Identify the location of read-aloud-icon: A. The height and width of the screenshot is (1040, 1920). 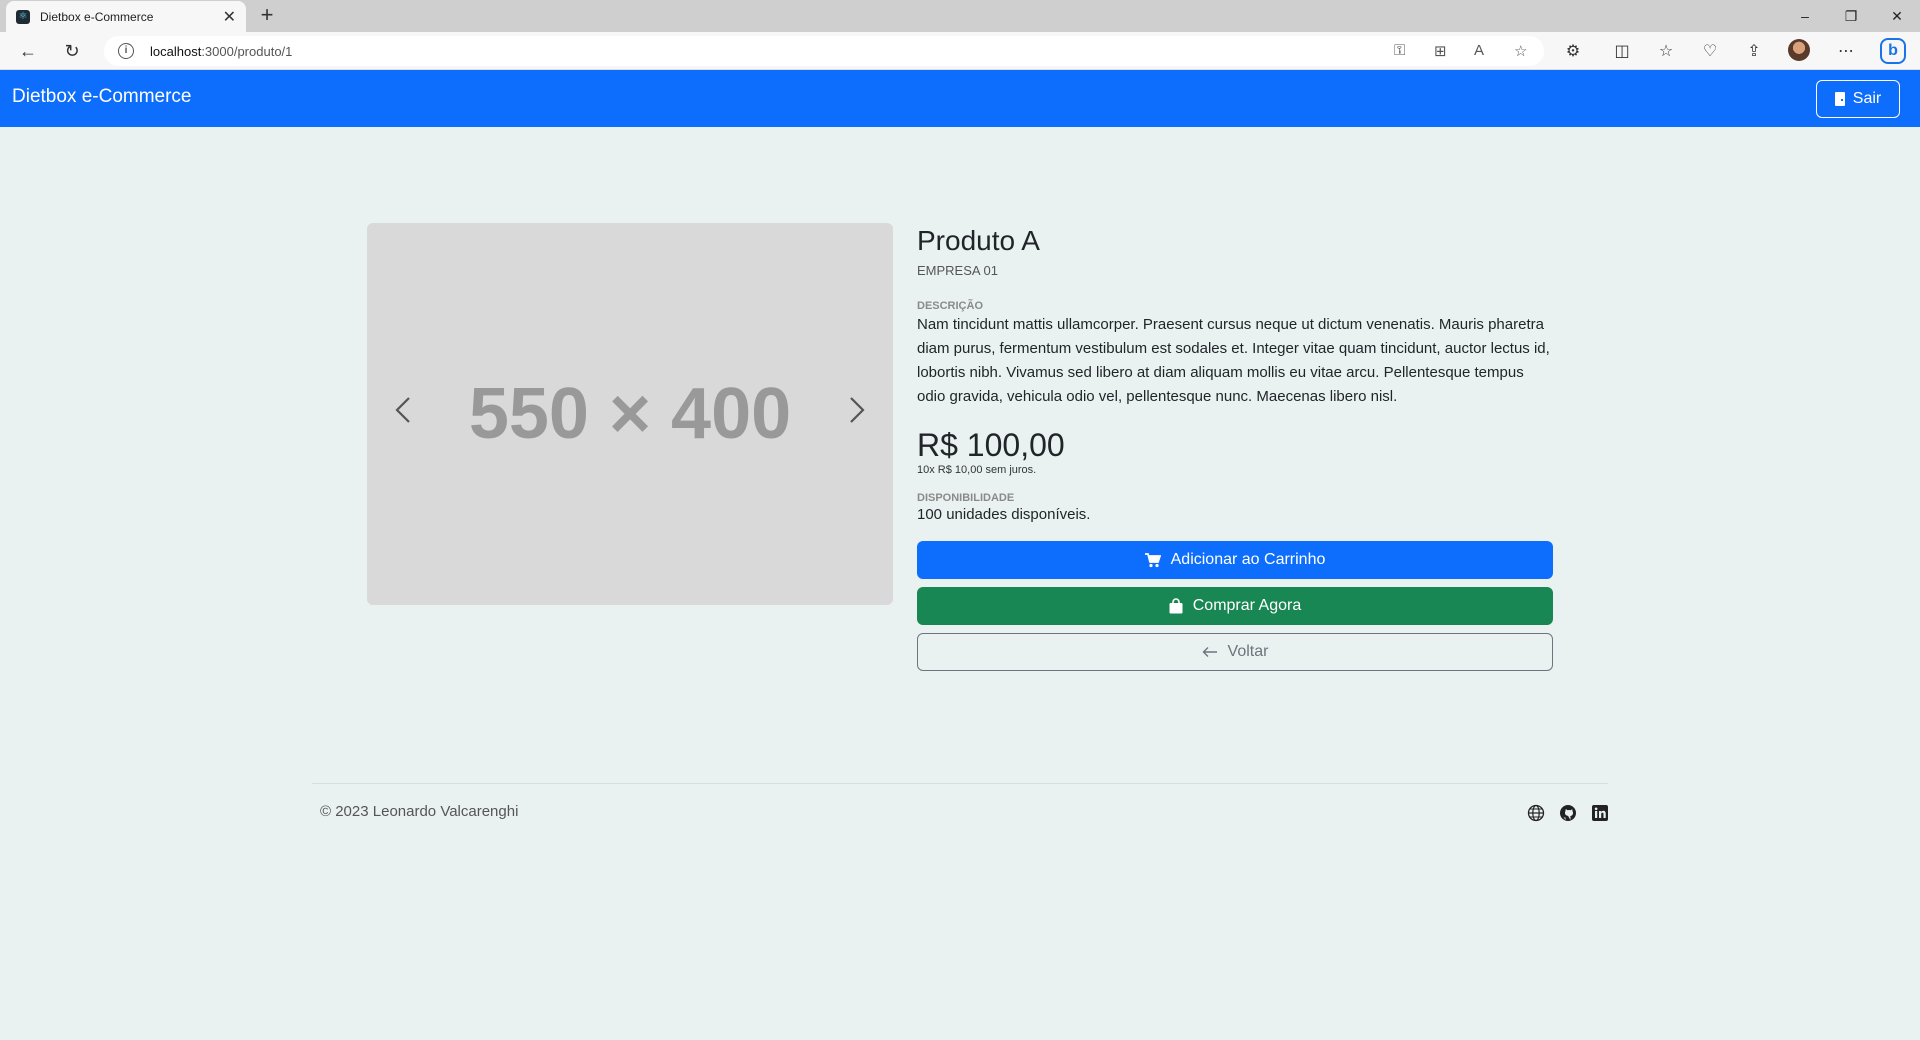
(1479, 50).